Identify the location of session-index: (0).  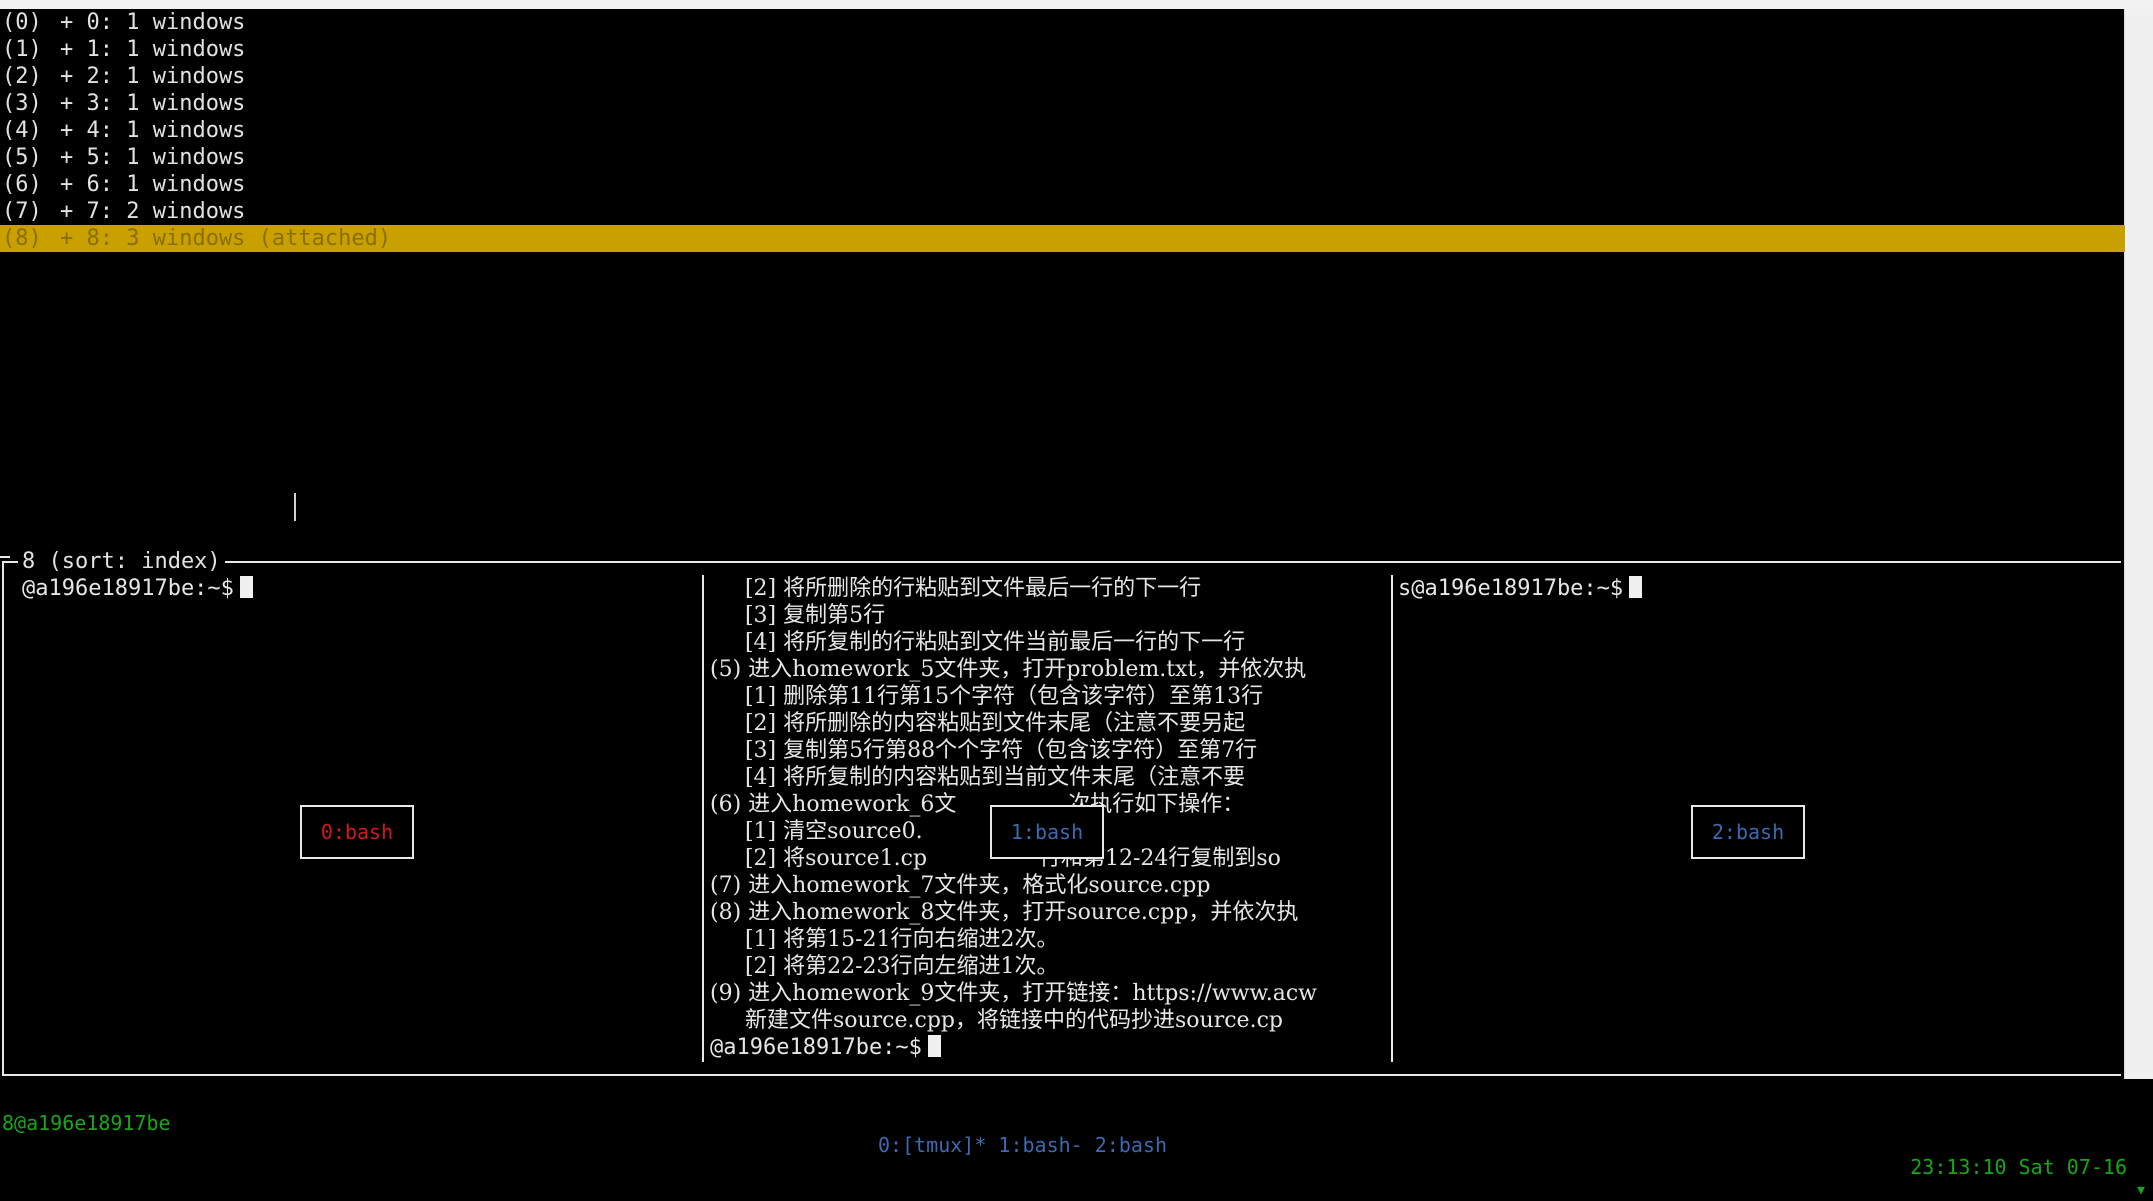
(22, 22).